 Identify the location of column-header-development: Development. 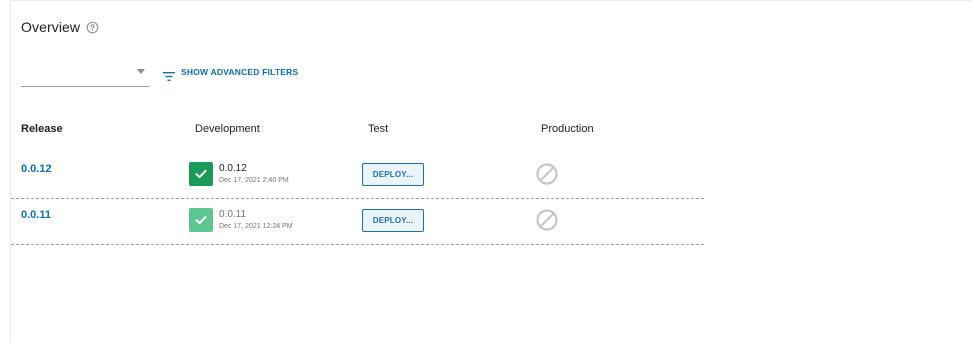
(227, 129).